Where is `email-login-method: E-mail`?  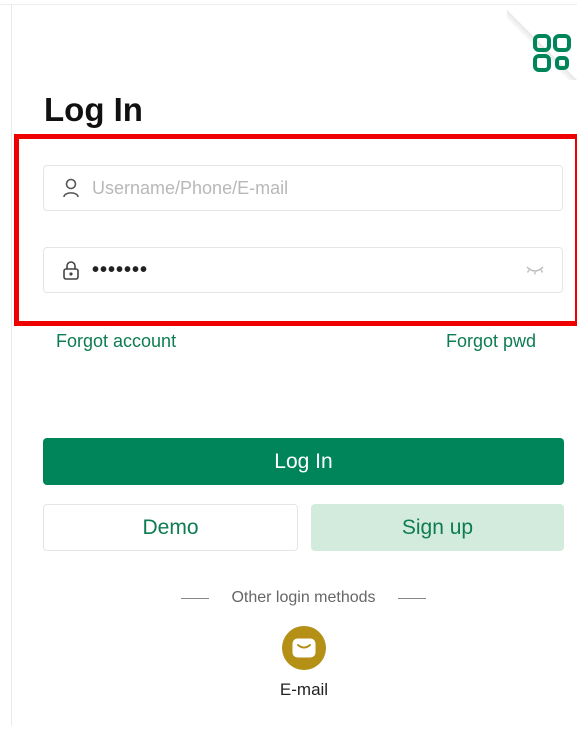 email-login-method: E-mail is located at coordinates (304, 663).